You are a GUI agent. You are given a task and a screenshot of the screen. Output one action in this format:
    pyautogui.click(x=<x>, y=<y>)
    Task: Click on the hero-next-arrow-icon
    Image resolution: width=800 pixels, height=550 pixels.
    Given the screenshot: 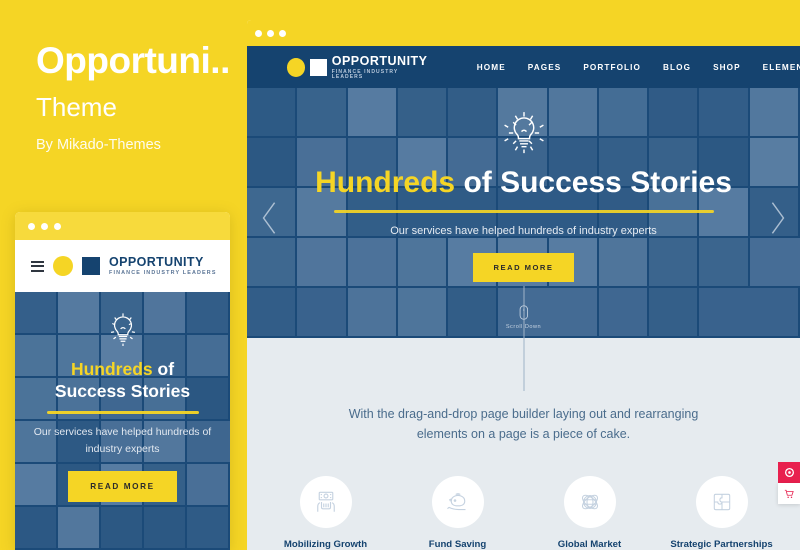 What is the action you would take?
    pyautogui.click(x=777, y=220)
    